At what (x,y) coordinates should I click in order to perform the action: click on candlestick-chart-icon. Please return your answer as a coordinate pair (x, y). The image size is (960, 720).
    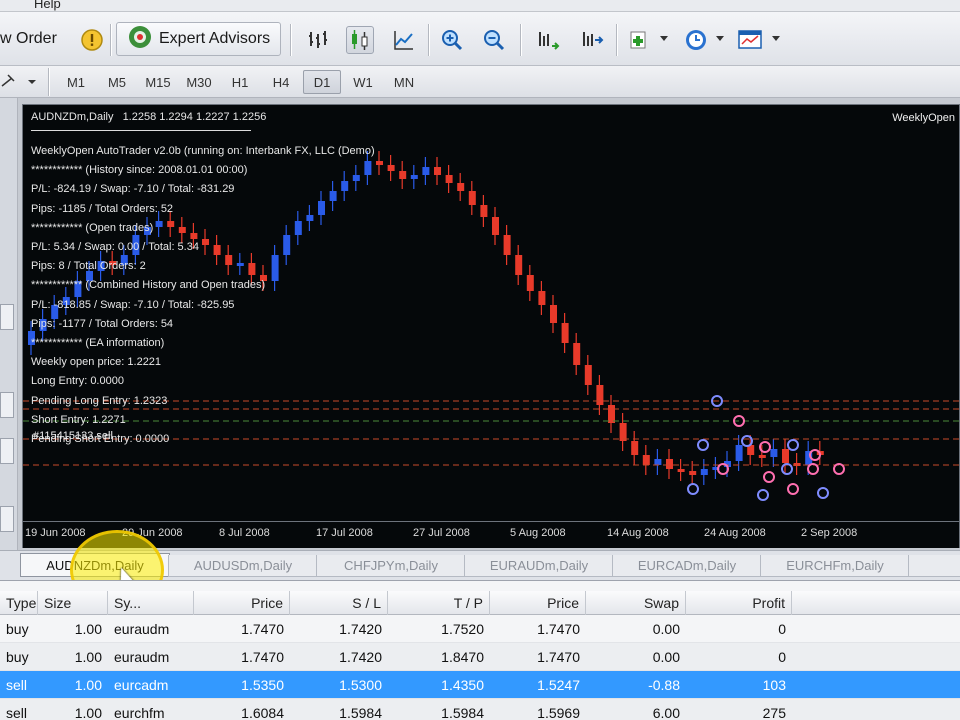
    Looking at the image, I should click on (360, 40).